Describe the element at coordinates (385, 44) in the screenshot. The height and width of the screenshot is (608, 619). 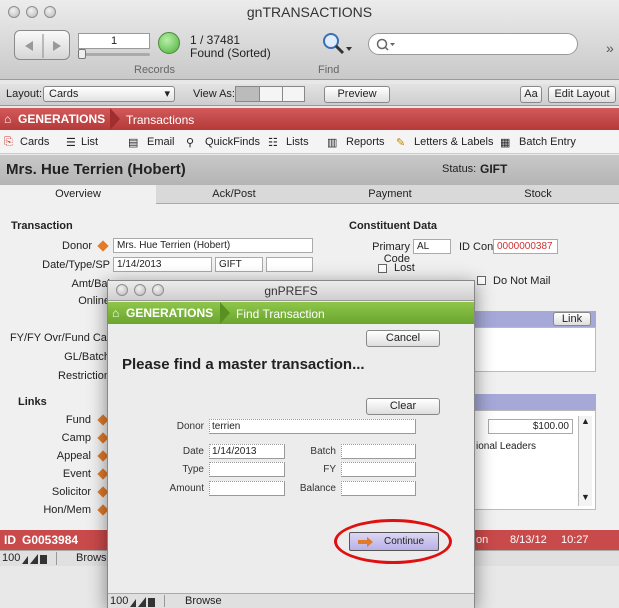
I see `search-icon` at that location.